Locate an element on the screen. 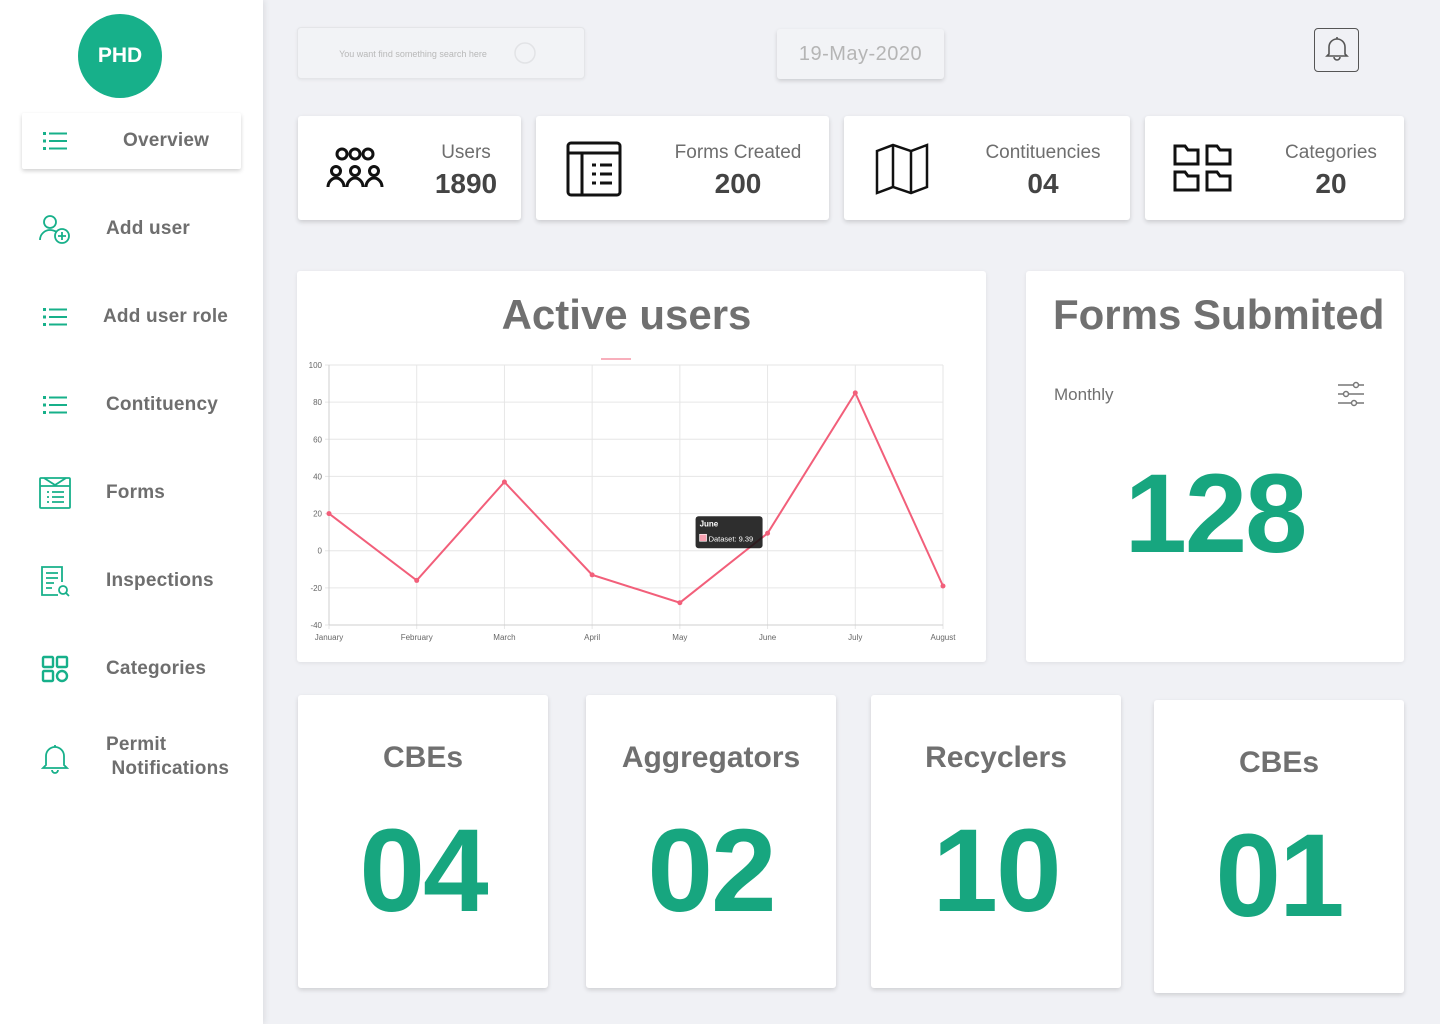  y-tick-label: 60 is located at coordinates (317, 439).